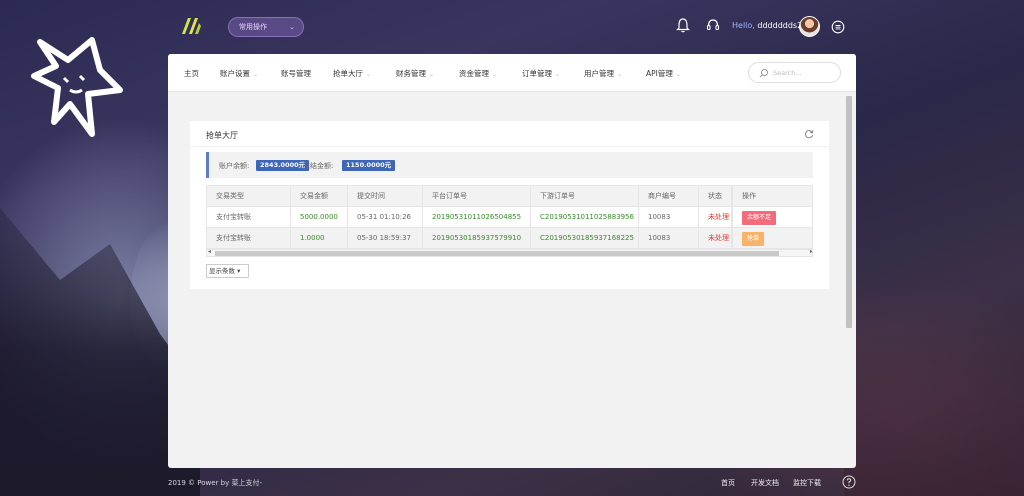  What do you see at coordinates (728, 483) in the screenshot?
I see `footer-link-home: 首页` at bounding box center [728, 483].